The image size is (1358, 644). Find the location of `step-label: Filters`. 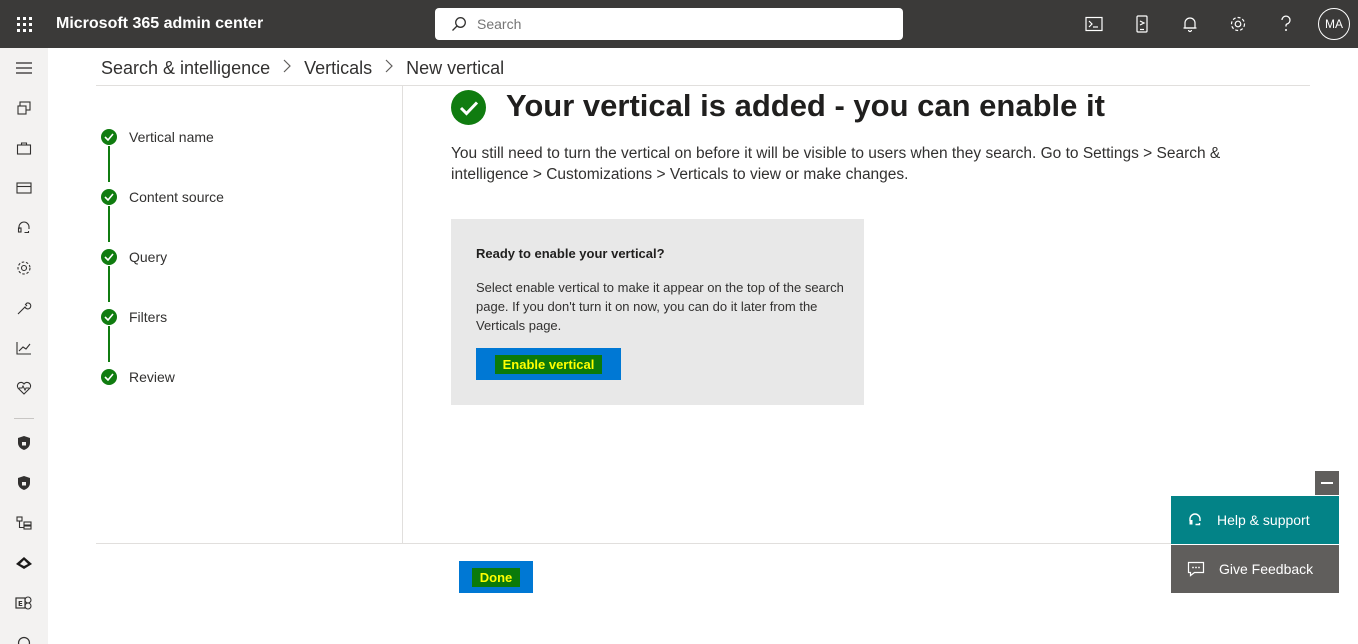

step-label: Filters is located at coordinates (148, 317).